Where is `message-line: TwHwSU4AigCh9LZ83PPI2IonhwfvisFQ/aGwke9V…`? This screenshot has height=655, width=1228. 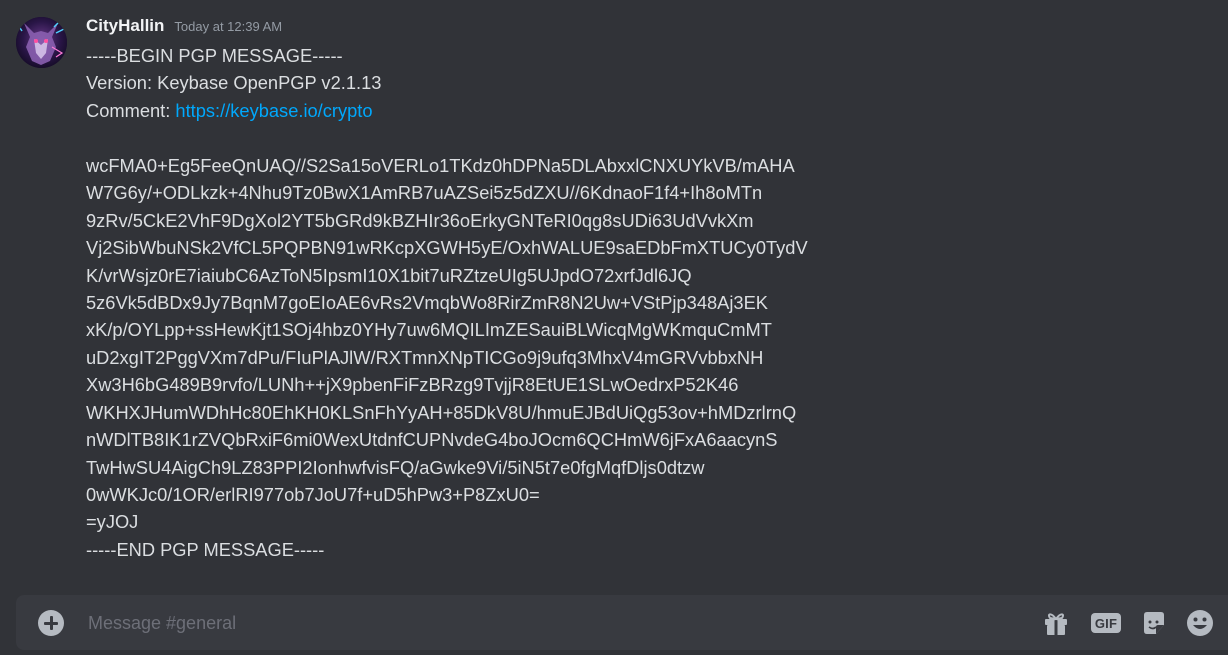 message-line: TwHwSU4AigCh9LZ83PPI2IonhwfvisFQ/aGwke9V… is located at coordinates (395, 467).